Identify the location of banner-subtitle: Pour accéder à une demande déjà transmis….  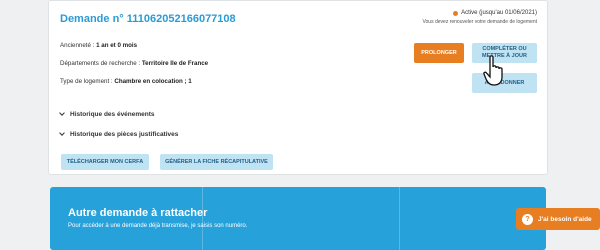
(158, 226).